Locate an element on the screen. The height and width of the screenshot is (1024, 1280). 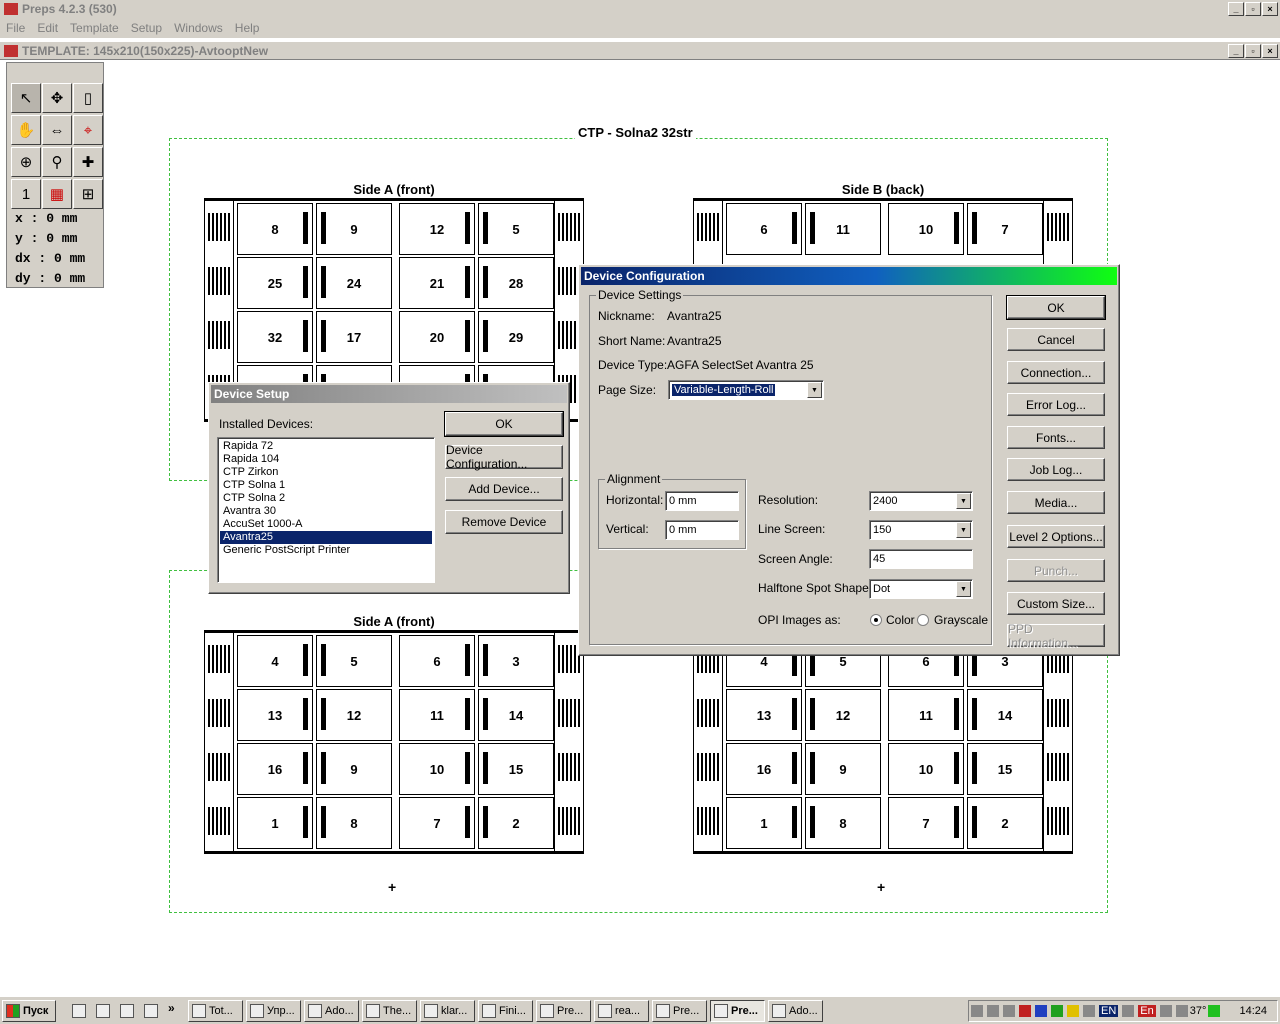
sheet-side-b-bottom: 4 5 6 3 13 12 11 14 16 9 10 15 1 8 7 2 is located at coordinates (883, 742).